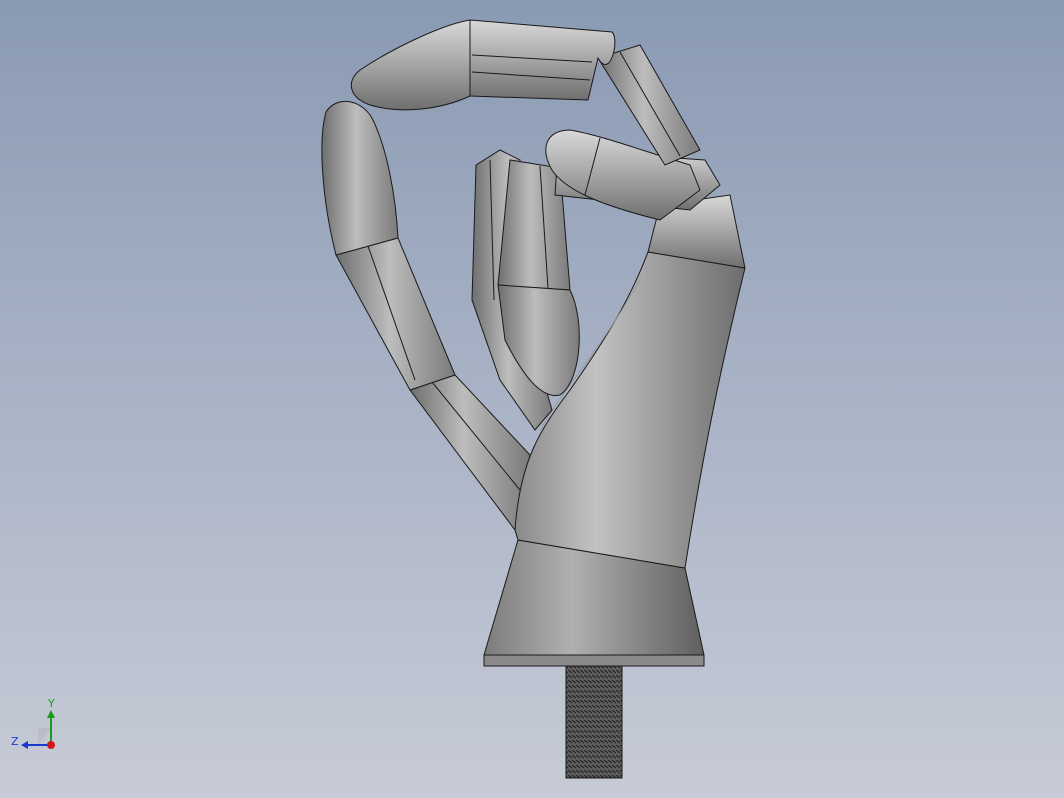 The height and width of the screenshot is (798, 1064). Describe the element at coordinates (542, 60) in the screenshot. I see `thumb-upper` at that location.